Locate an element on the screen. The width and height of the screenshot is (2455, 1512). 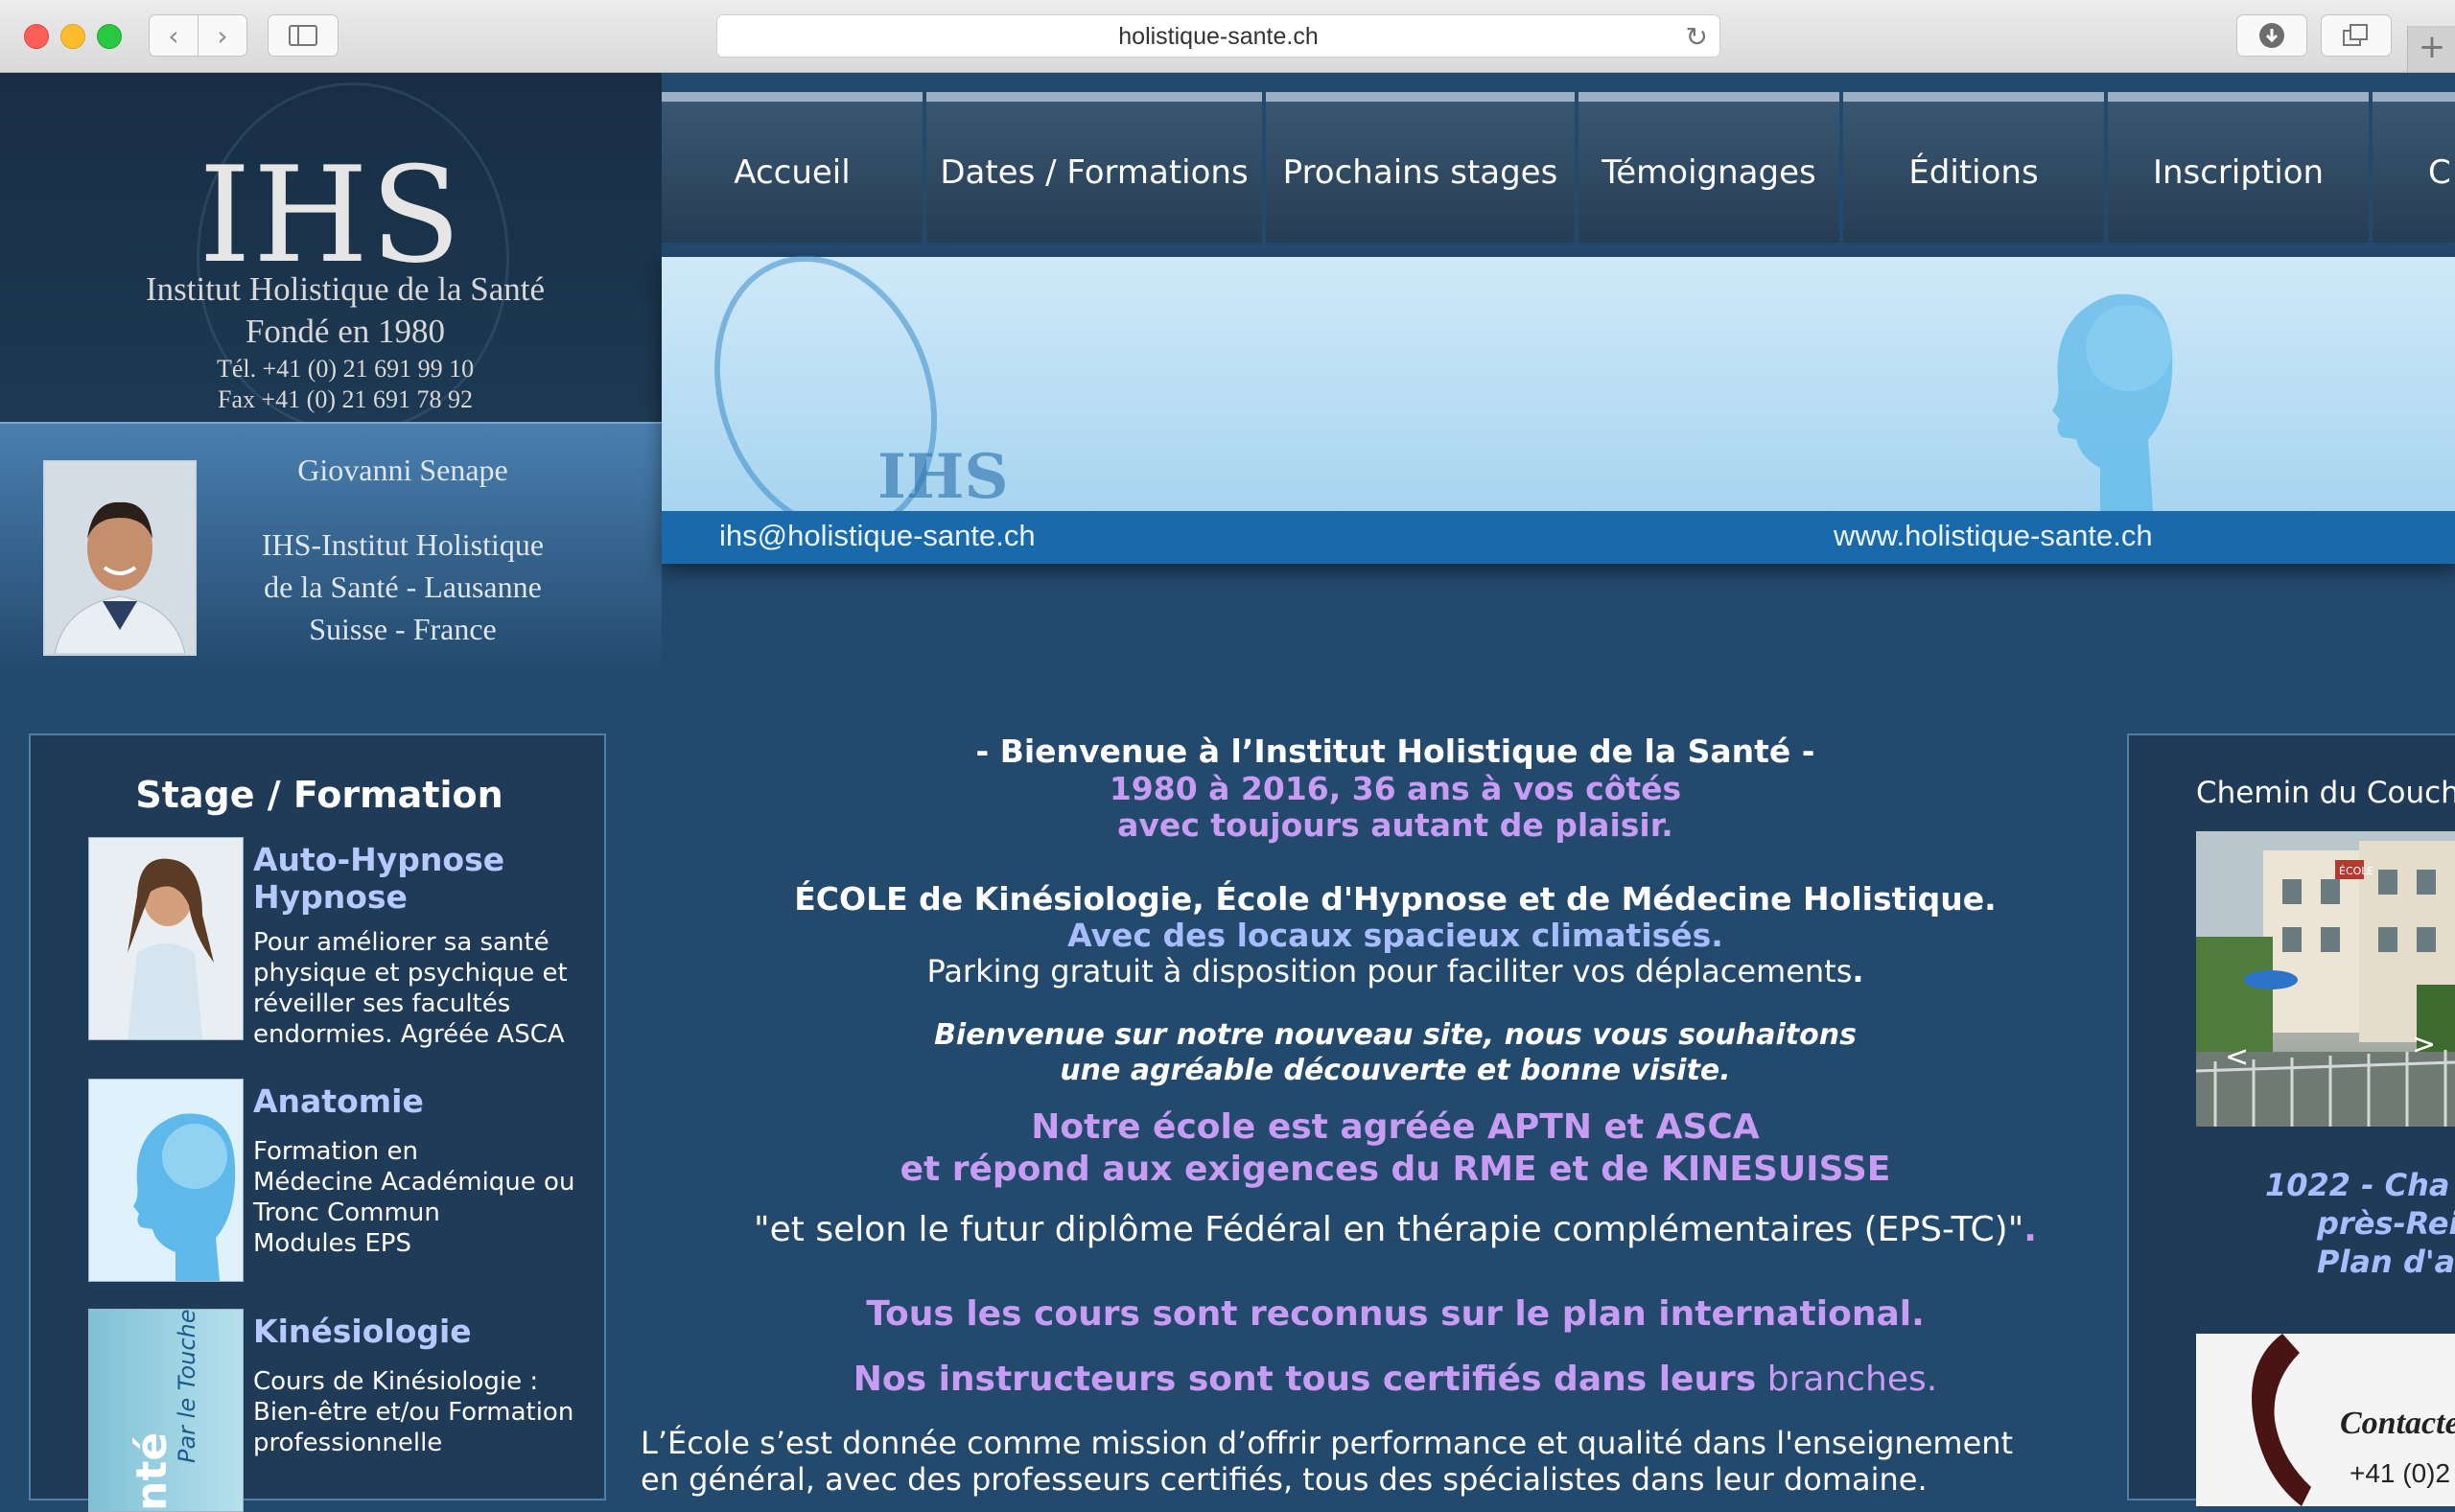
browser-toolbar: ‹ › holistique-sante.ch ↻ + is located at coordinates (1227, 36).